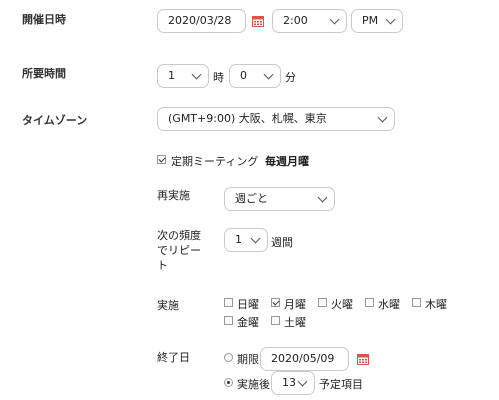  Describe the element at coordinates (370, 20) in the screenshot. I see `ampm-select-value: PM` at that location.